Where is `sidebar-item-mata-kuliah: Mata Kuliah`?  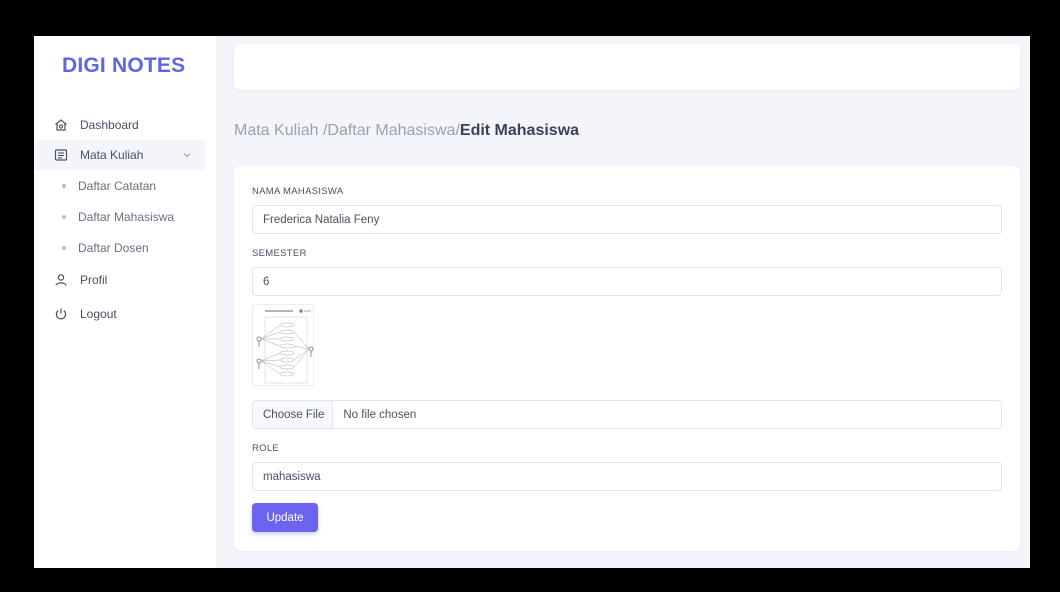
sidebar-item-mata-kuliah: Mata Kuliah is located at coordinates (120, 155).